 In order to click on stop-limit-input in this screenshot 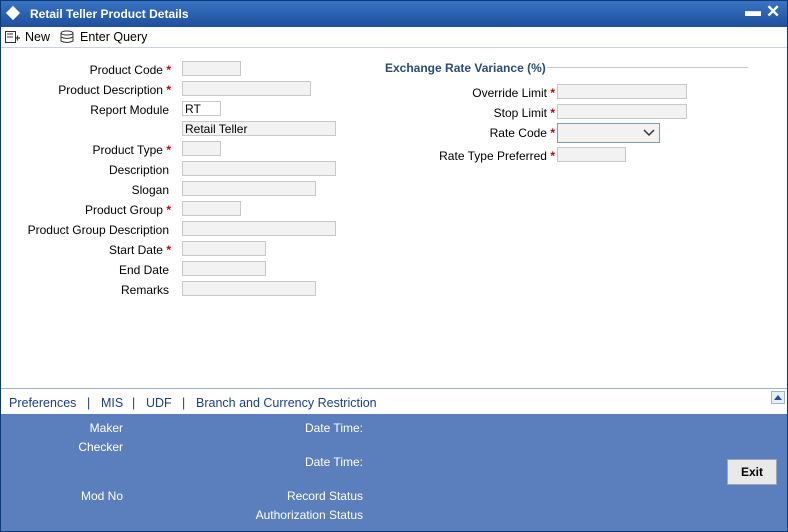, I will do `click(622, 111)`.